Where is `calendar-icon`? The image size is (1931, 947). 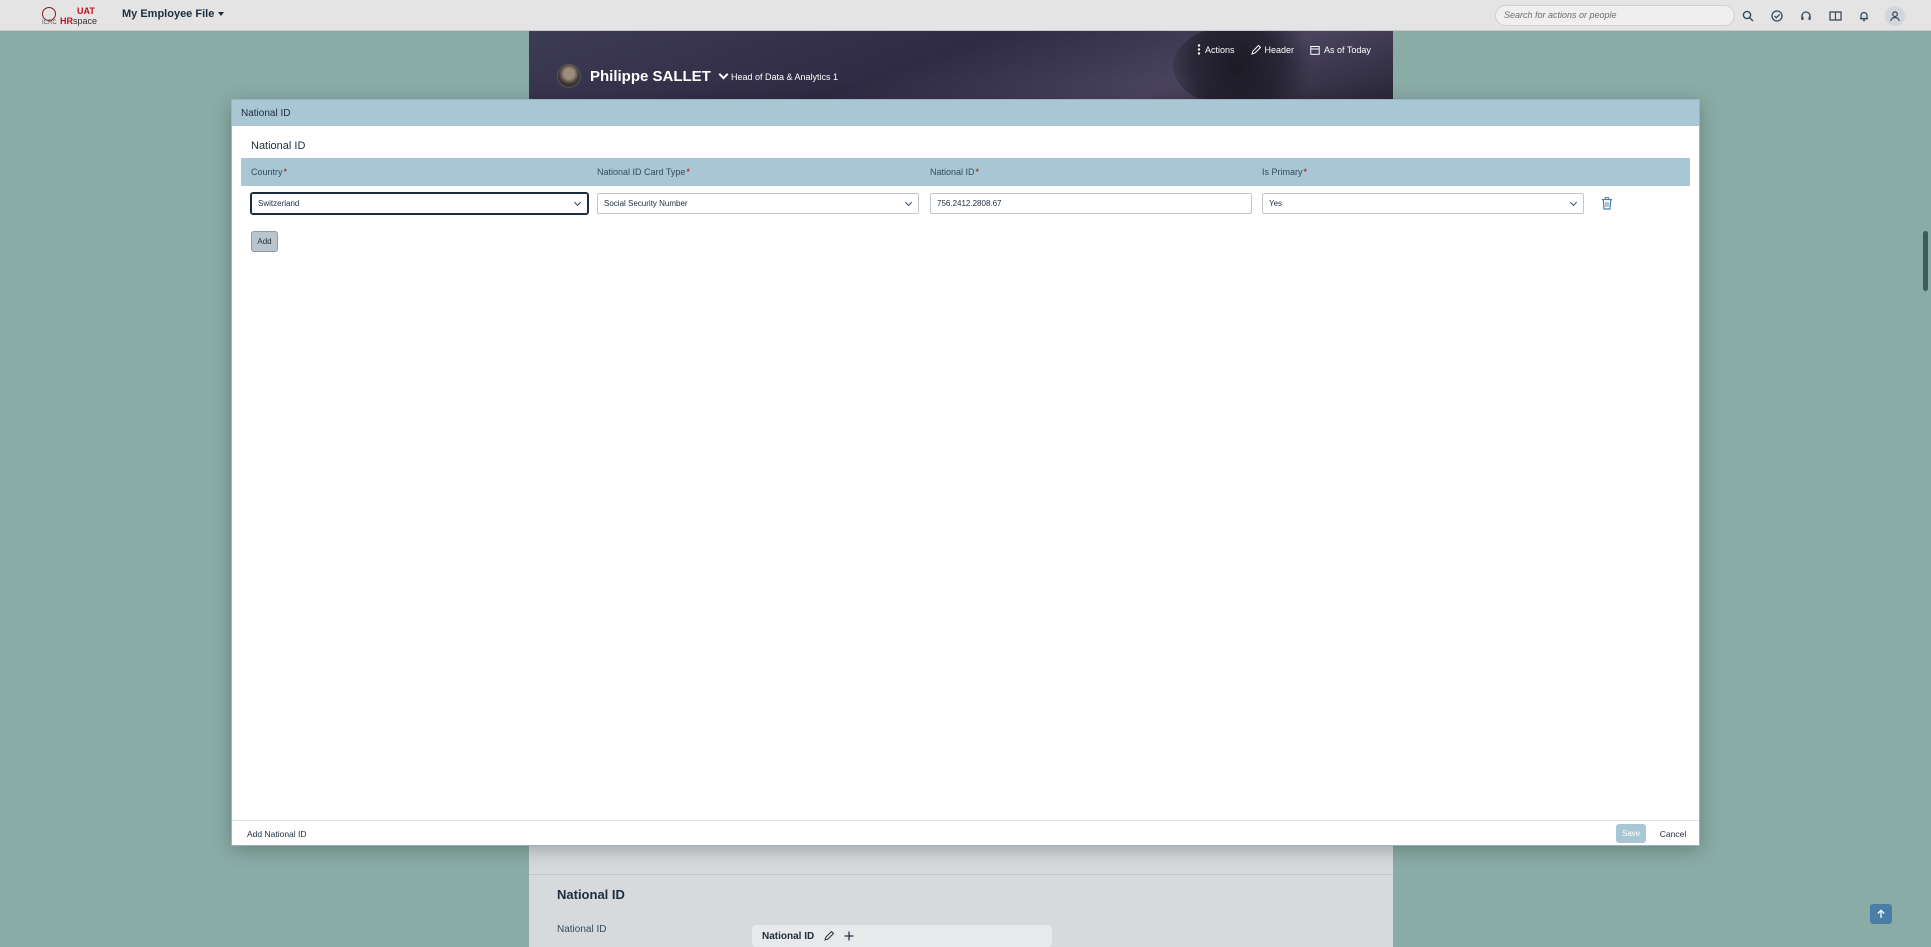 calendar-icon is located at coordinates (1315, 50).